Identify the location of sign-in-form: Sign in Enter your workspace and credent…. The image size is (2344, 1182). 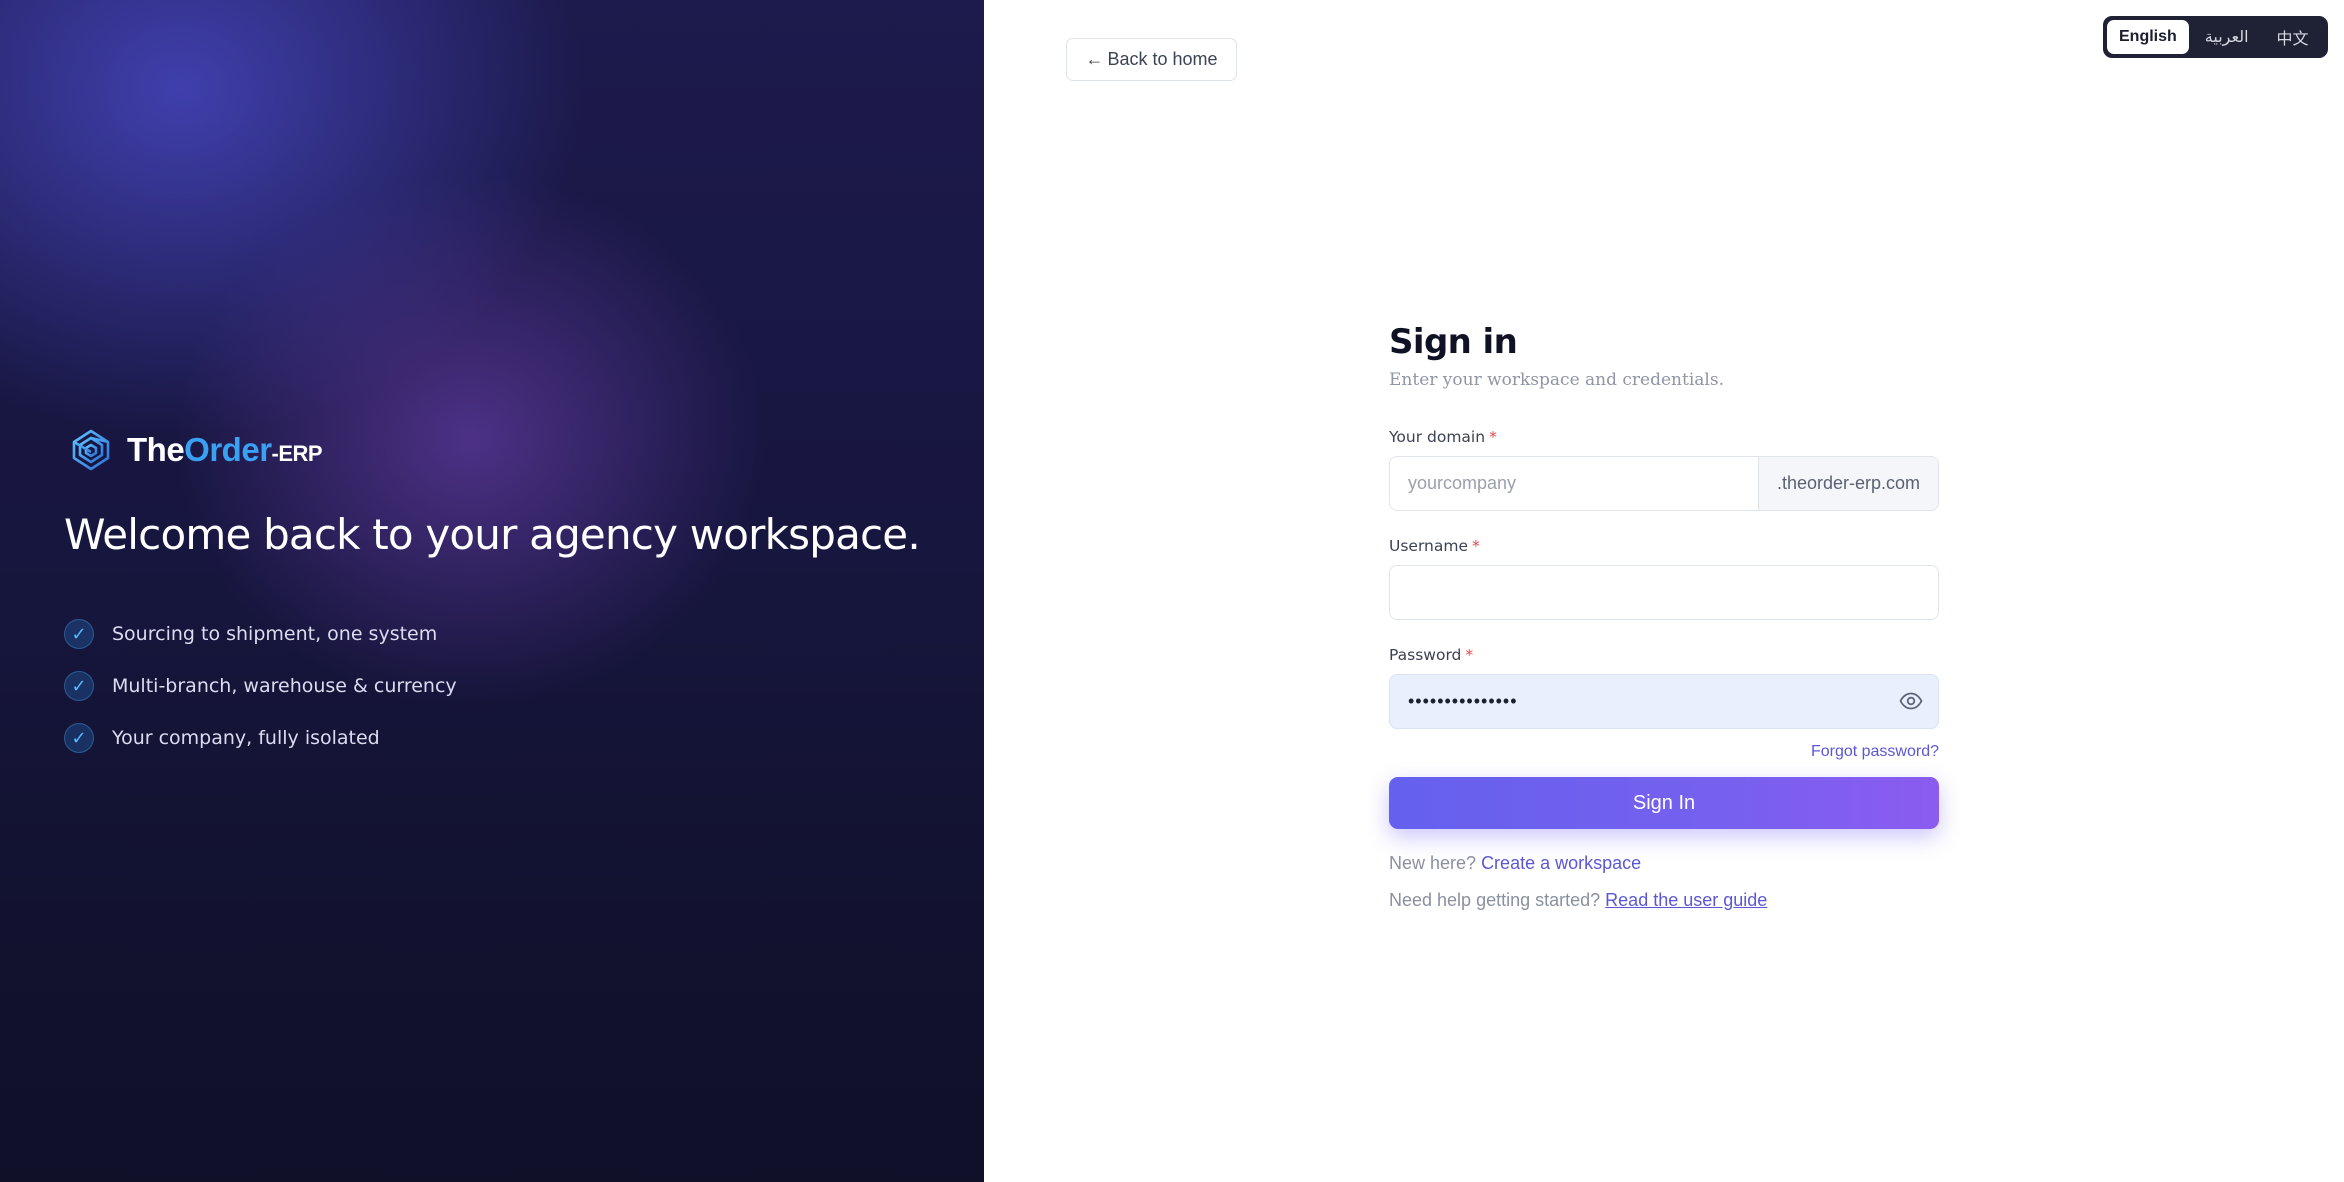
(1664, 616).